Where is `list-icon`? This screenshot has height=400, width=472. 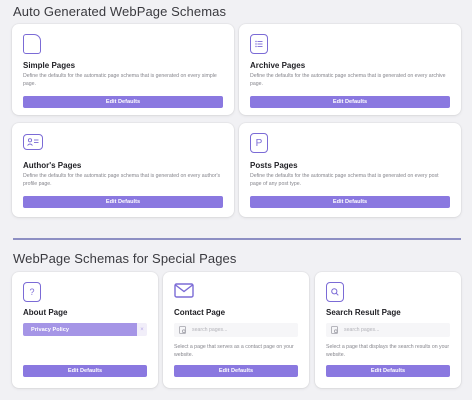
list-icon is located at coordinates (259, 44).